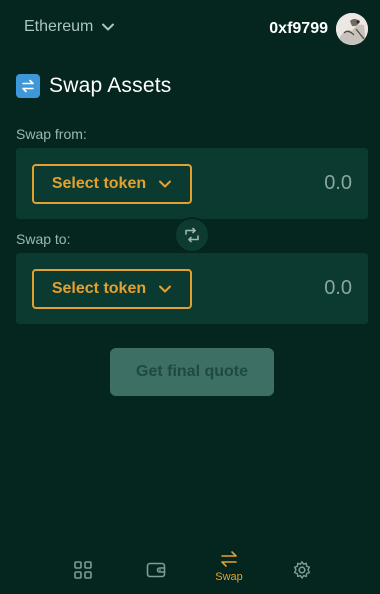 The width and height of the screenshot is (380, 594). I want to click on header: Ethereum 0xf9799, so click(190, 30).